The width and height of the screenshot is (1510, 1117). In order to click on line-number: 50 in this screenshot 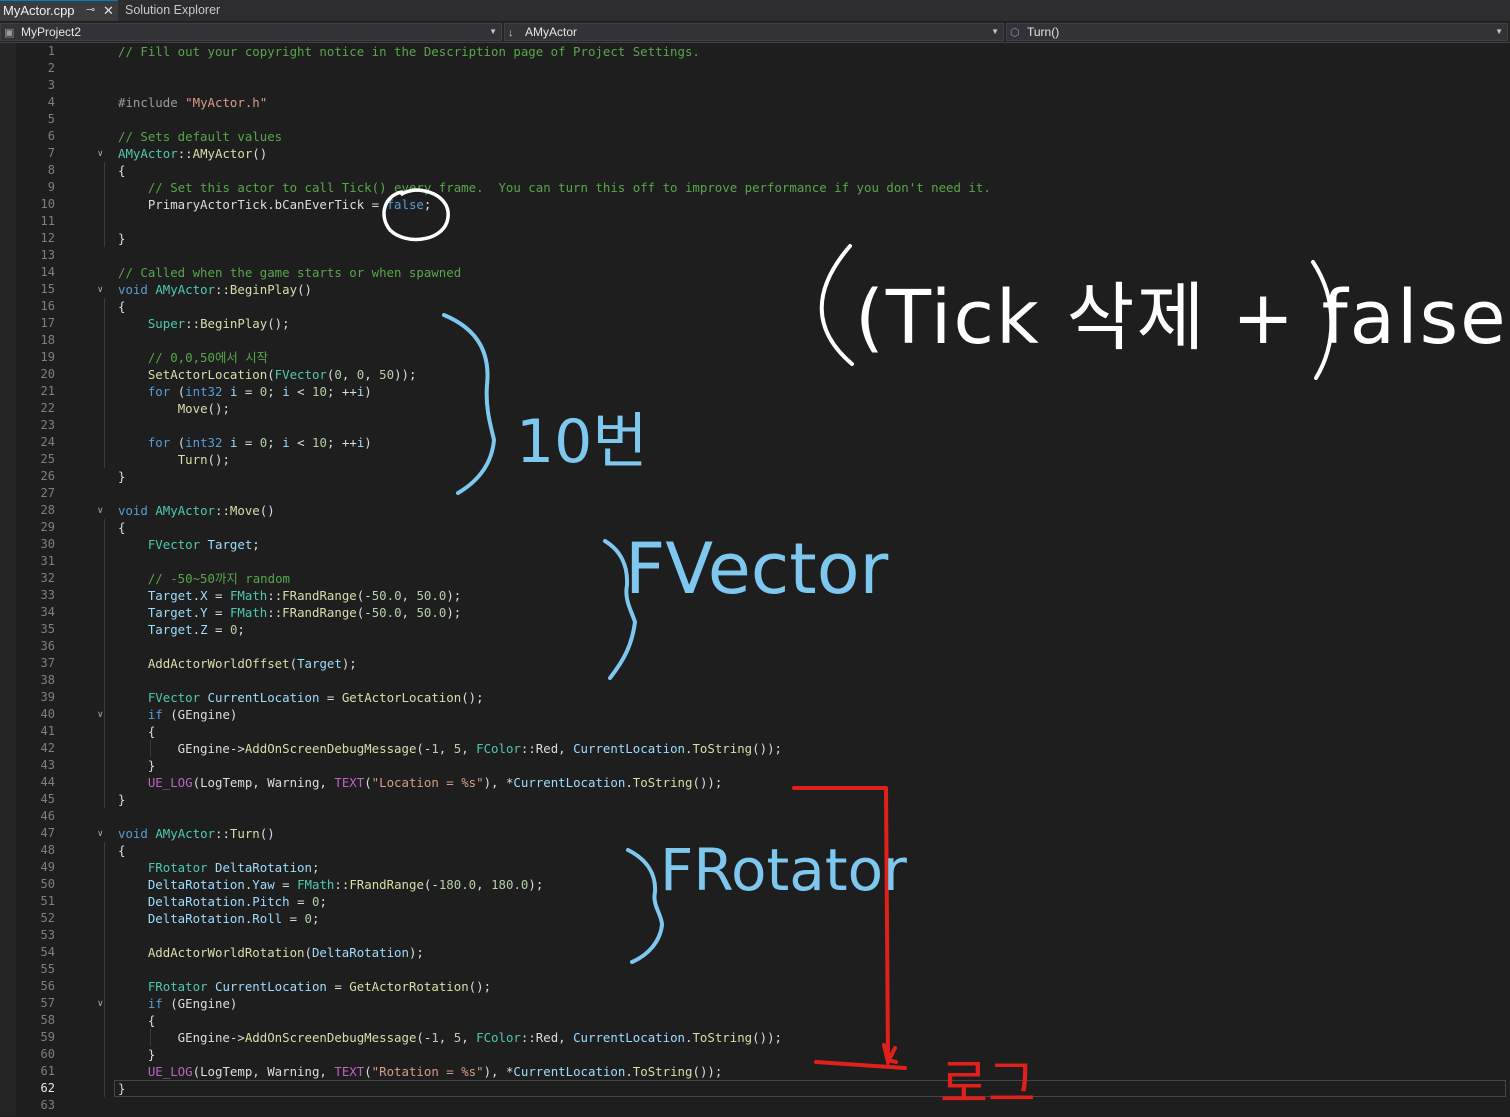, I will do `click(47, 884)`.